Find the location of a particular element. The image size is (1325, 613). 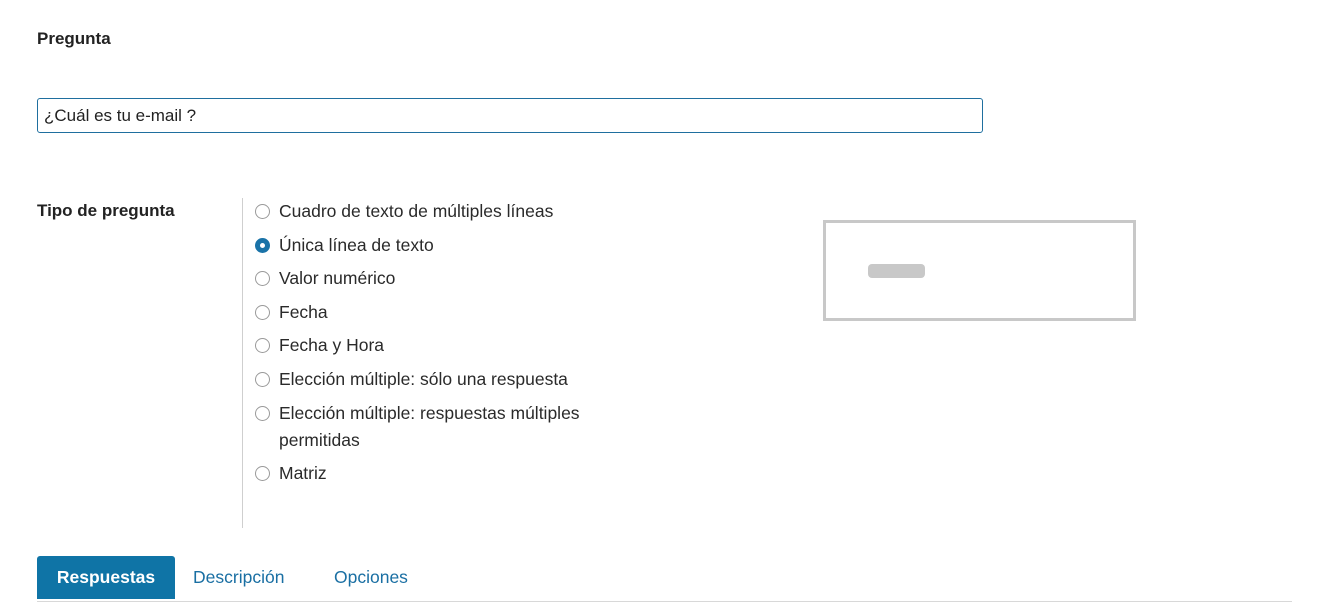

option-multiple-choice-single: Elección múltiple: sólo una respuesta is located at coordinates (435, 379).